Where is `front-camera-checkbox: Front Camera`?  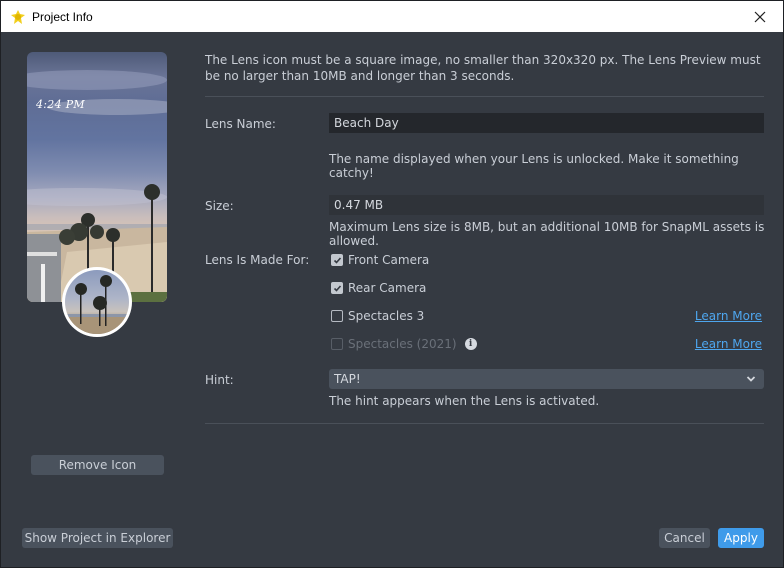
front-camera-checkbox: Front Camera is located at coordinates (380, 260).